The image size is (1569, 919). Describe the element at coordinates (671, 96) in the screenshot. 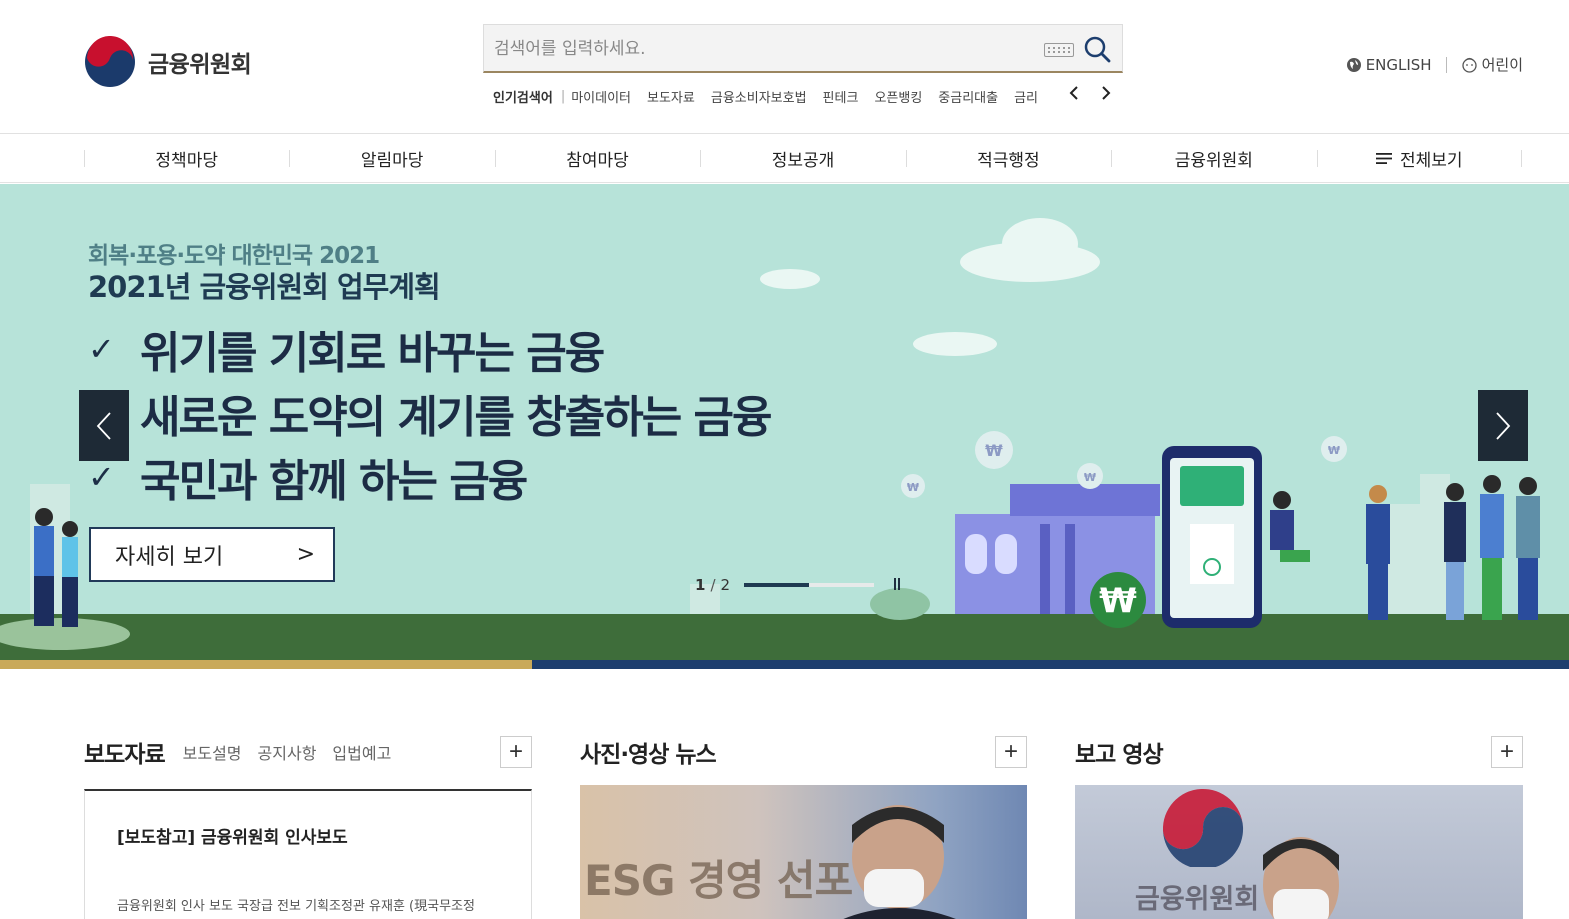

I see `popular-keyword: 보도자료` at that location.